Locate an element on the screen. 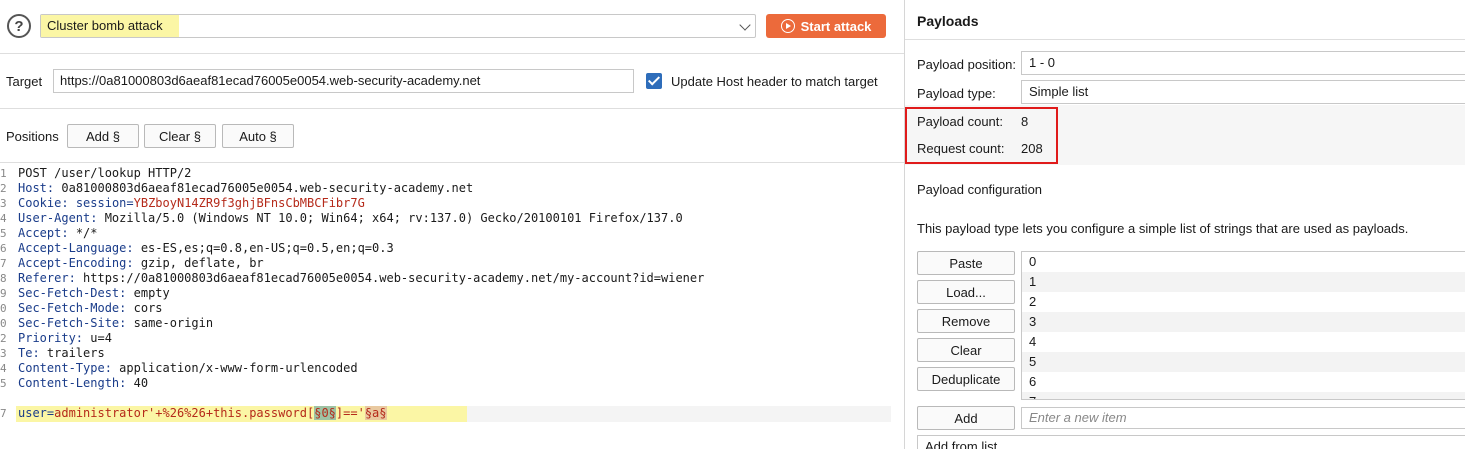 The height and width of the screenshot is (449, 1465). code-text: Sec-Fetch-Site: same-origin is located at coordinates (115, 323).